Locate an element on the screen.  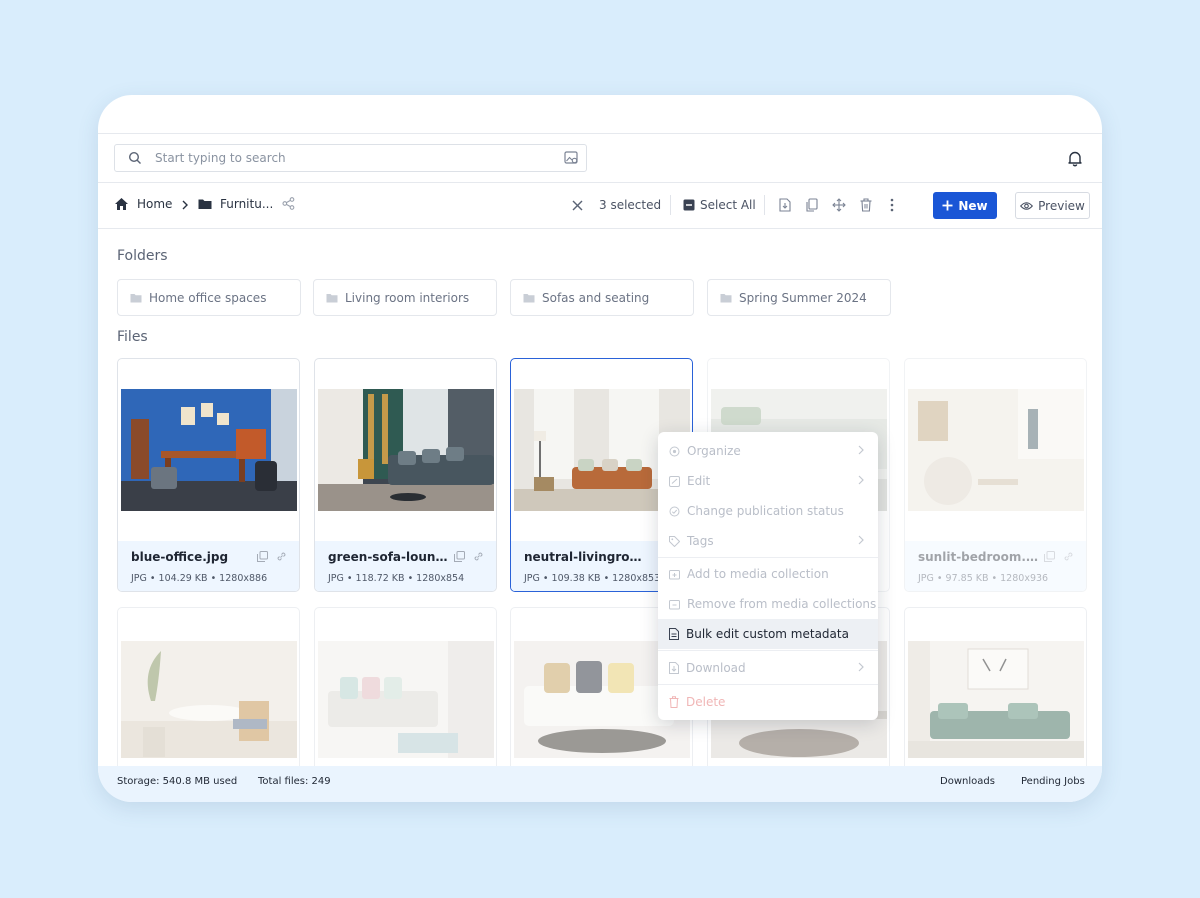
top-bar is located at coordinates (600, 114).